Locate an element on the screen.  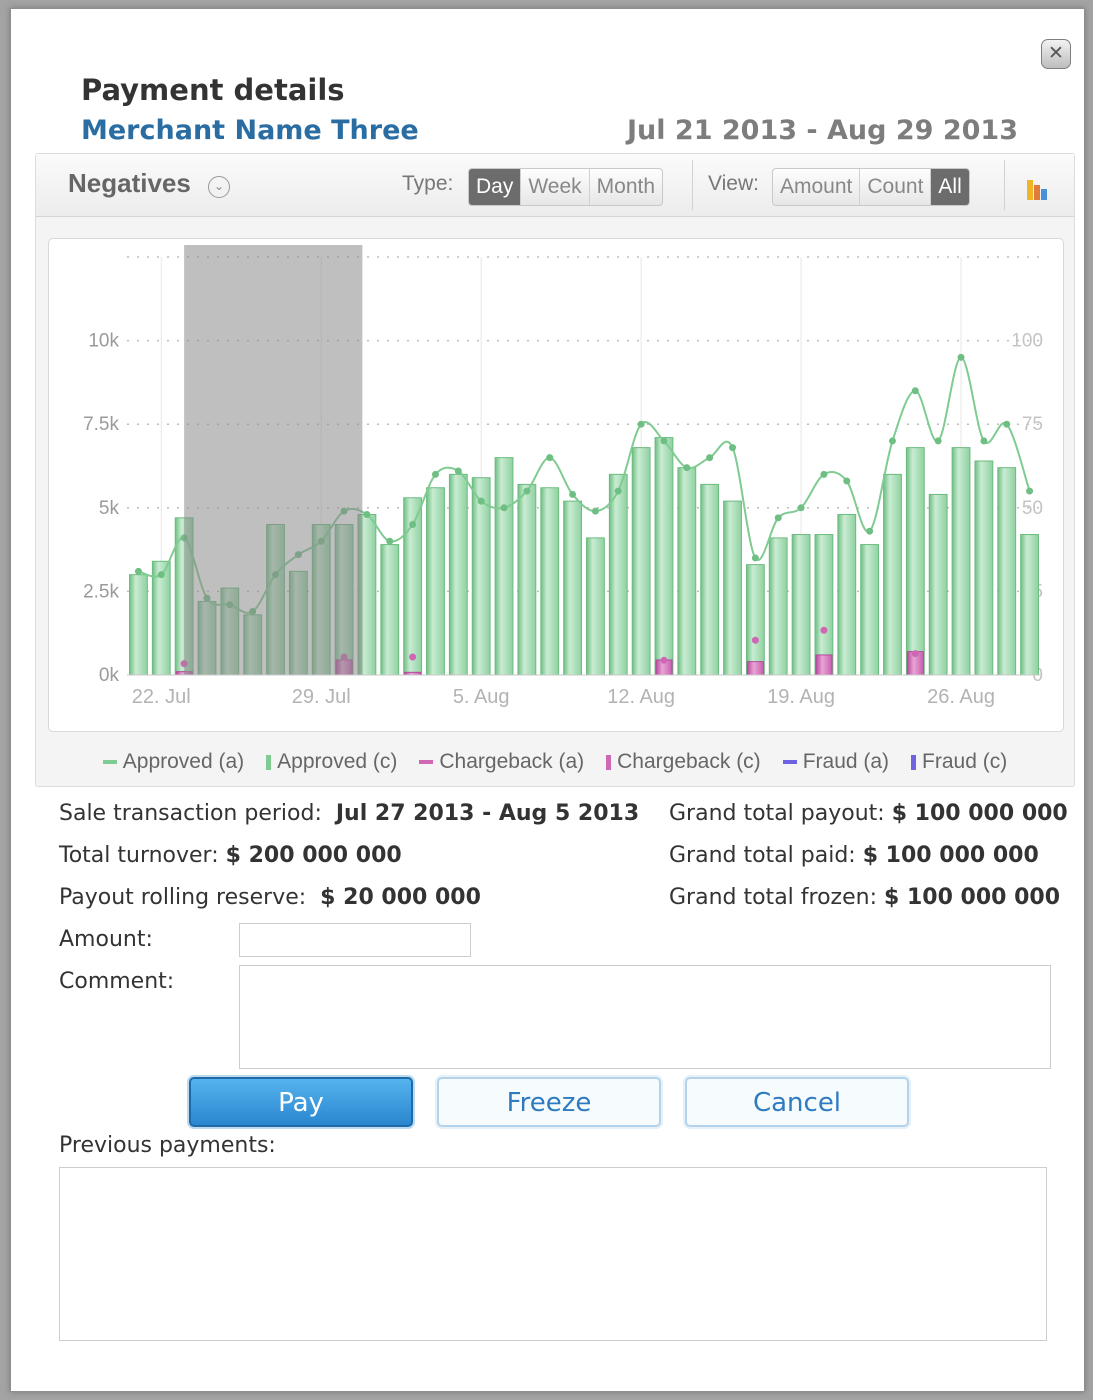
total-turnover: Total turnover: $ 200 000 000 is located at coordinates (230, 855).